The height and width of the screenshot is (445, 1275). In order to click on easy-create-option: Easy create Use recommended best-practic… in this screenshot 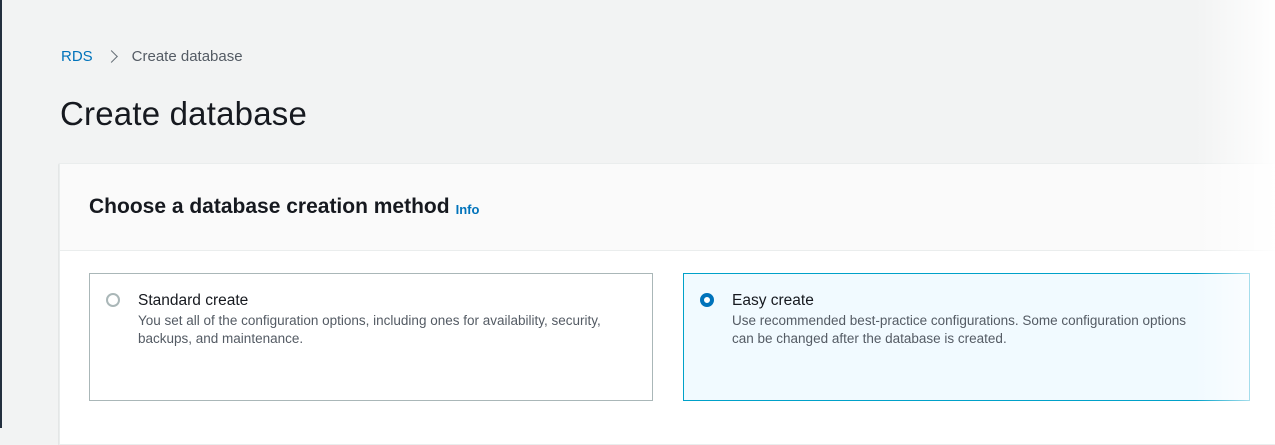, I will do `click(966, 337)`.